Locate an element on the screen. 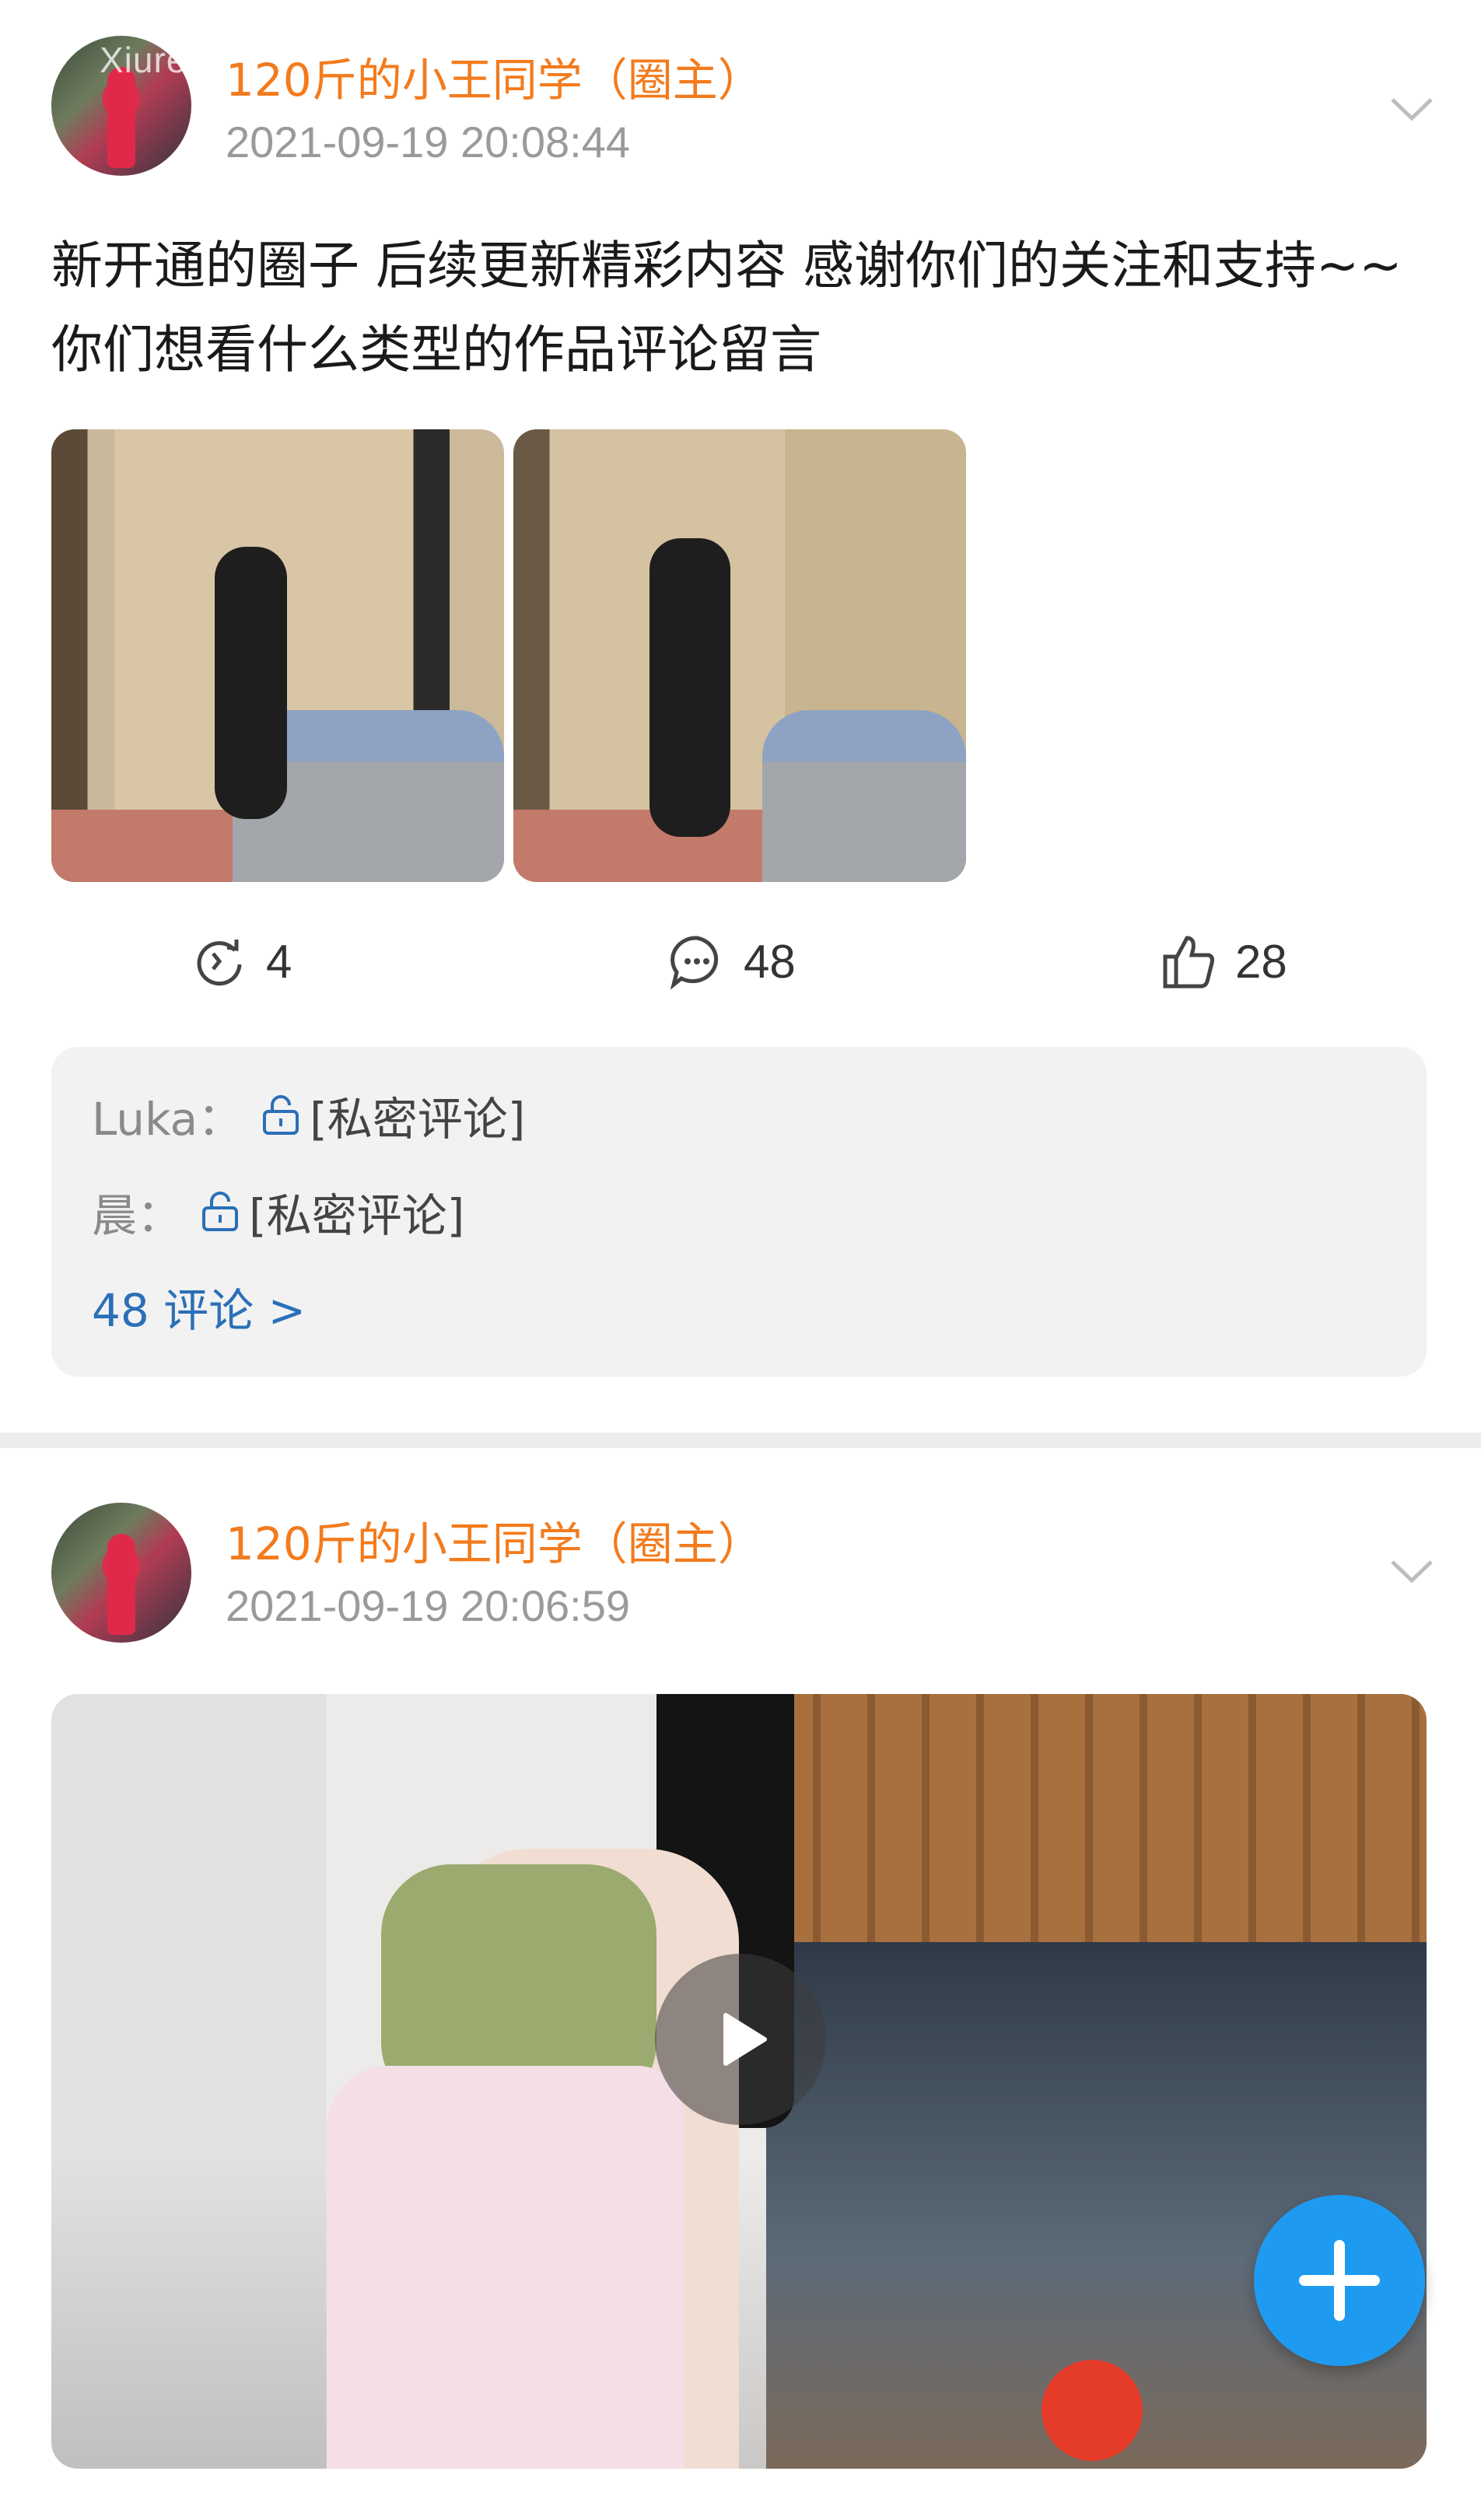 Image resolution: width=1481 pixels, height=2520 pixels. avatar is located at coordinates (121, 1573).